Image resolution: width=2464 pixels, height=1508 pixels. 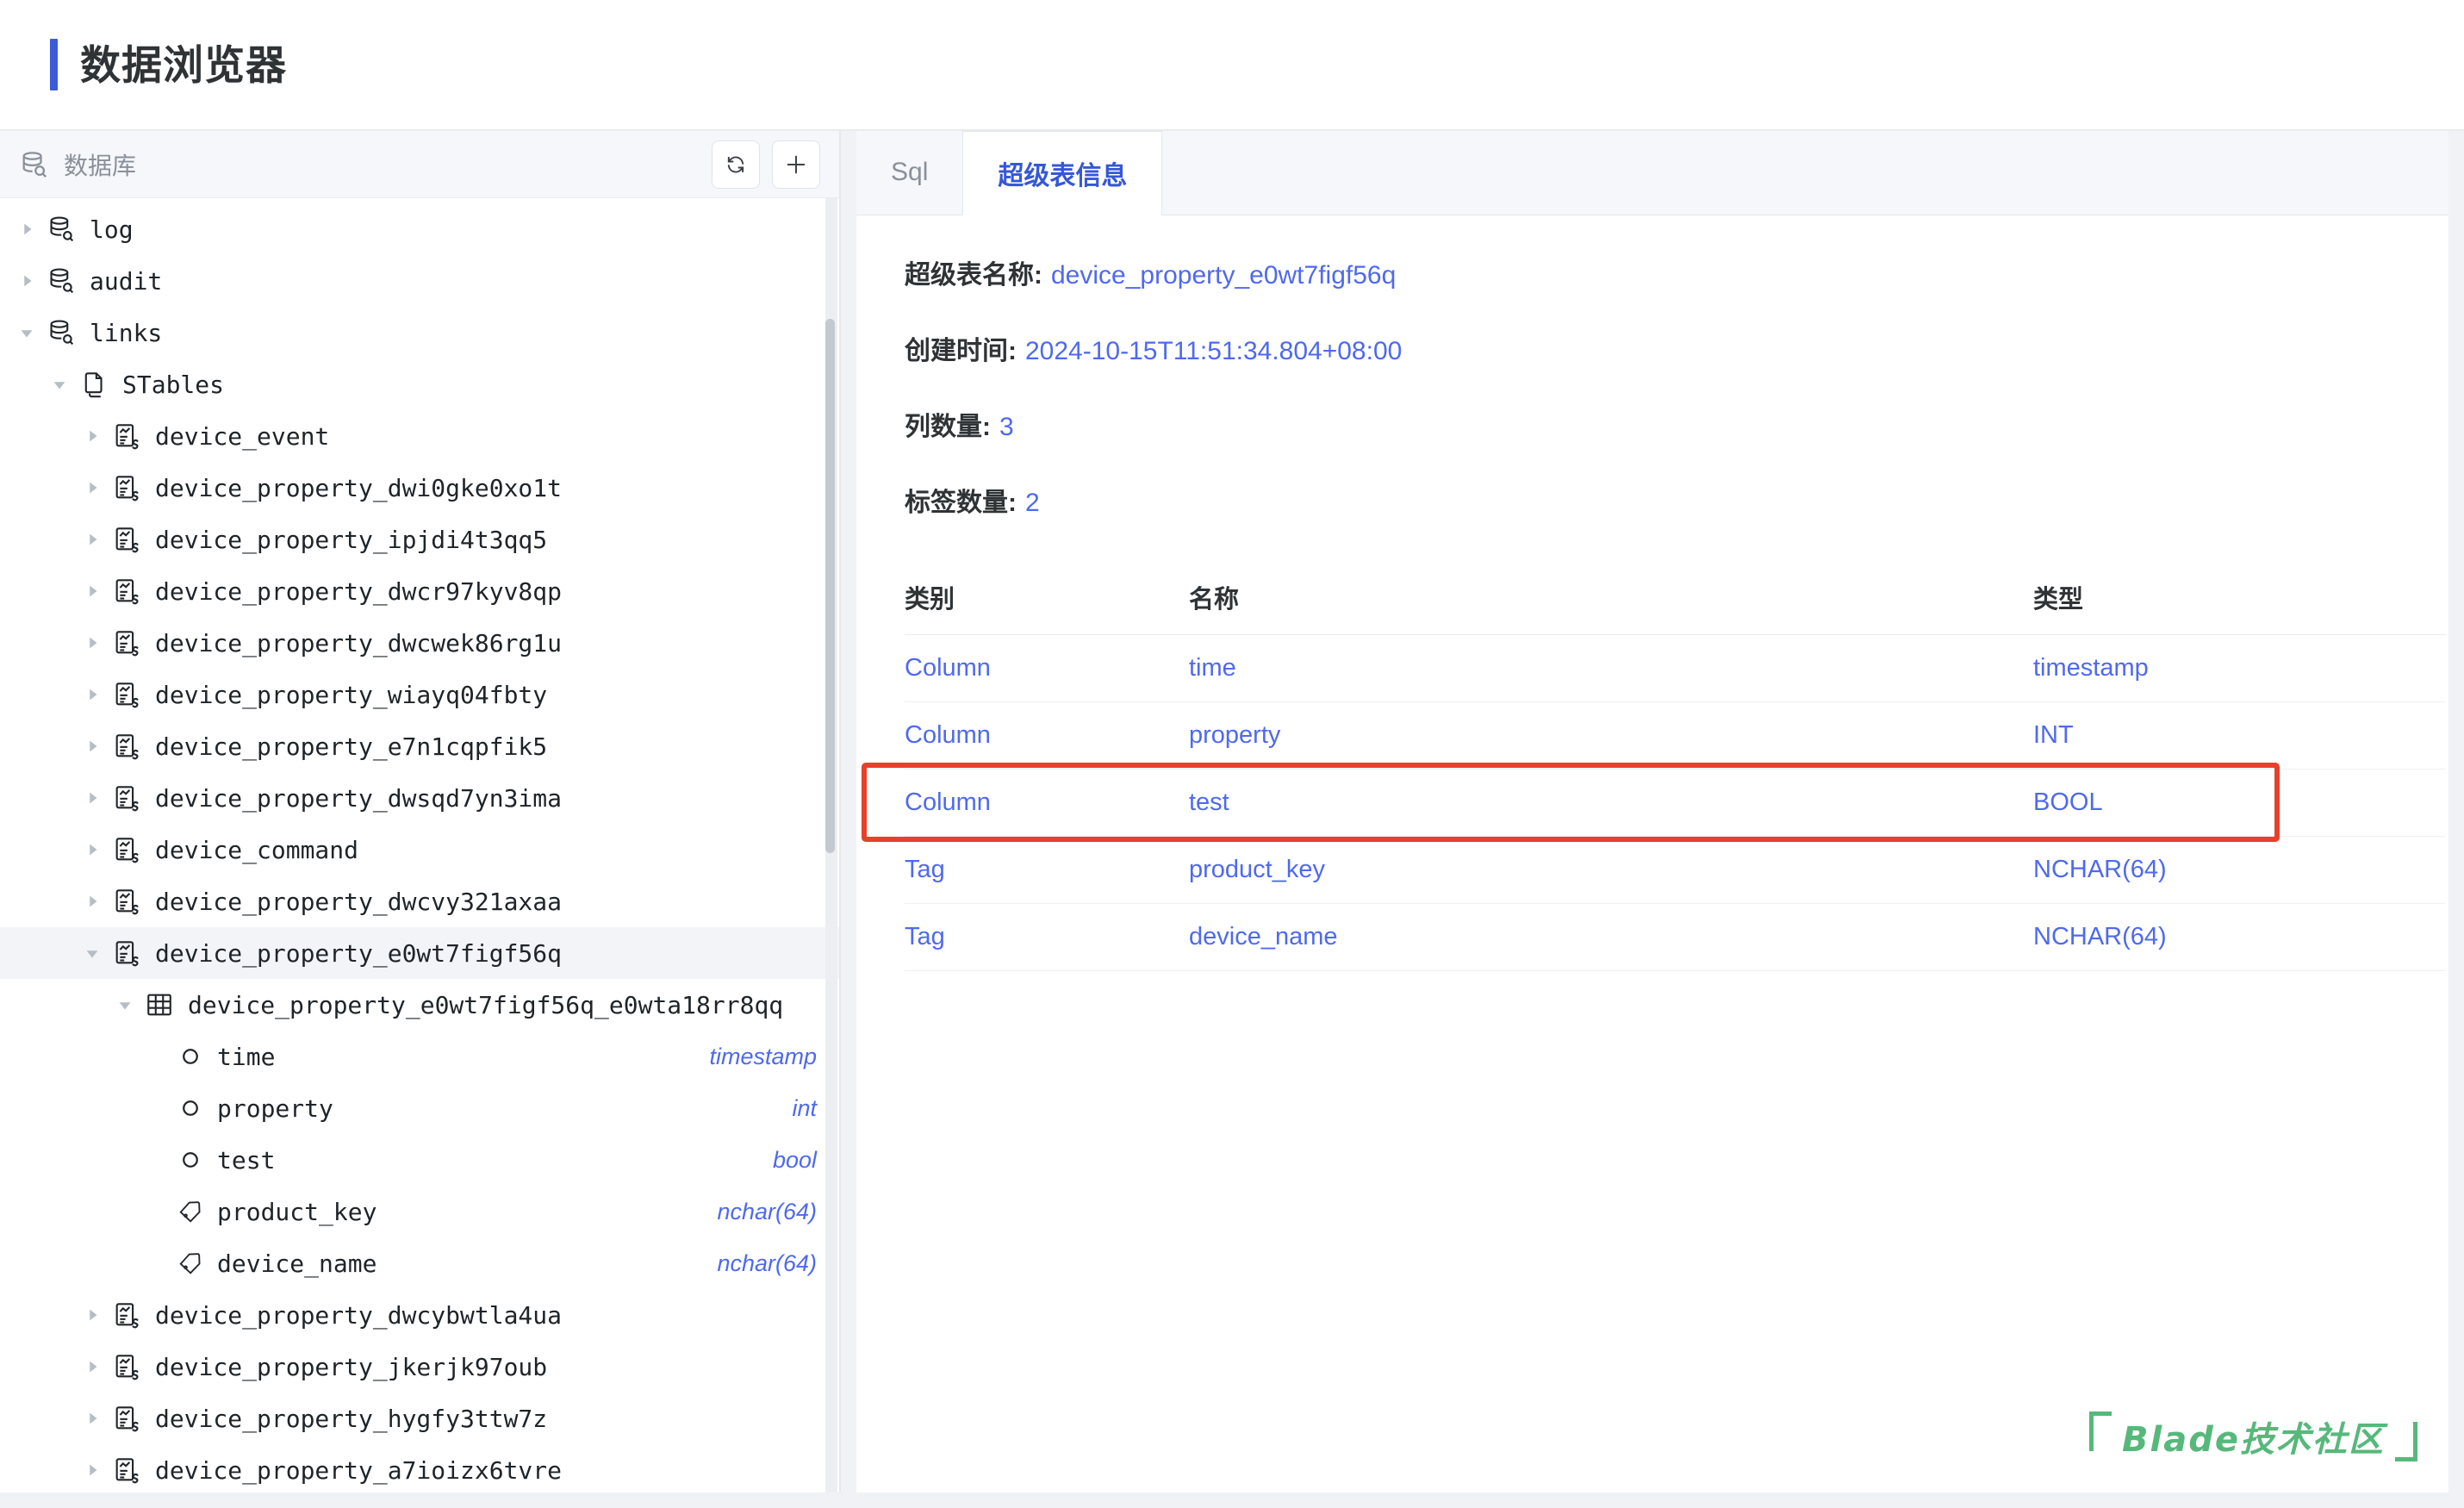 I want to click on tree-item-label: device_property_e0wt7figf56q, so click(x=359, y=953).